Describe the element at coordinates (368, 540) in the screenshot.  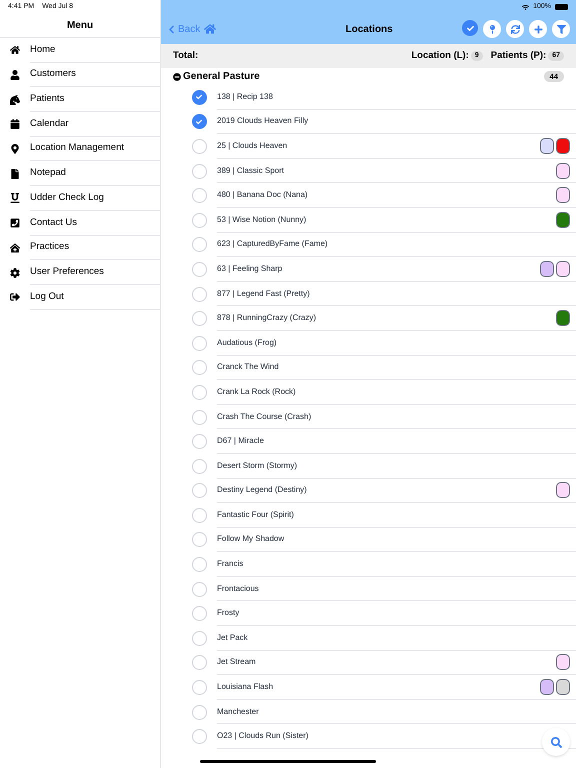
I see `patient-row: Follow My Shadow` at that location.